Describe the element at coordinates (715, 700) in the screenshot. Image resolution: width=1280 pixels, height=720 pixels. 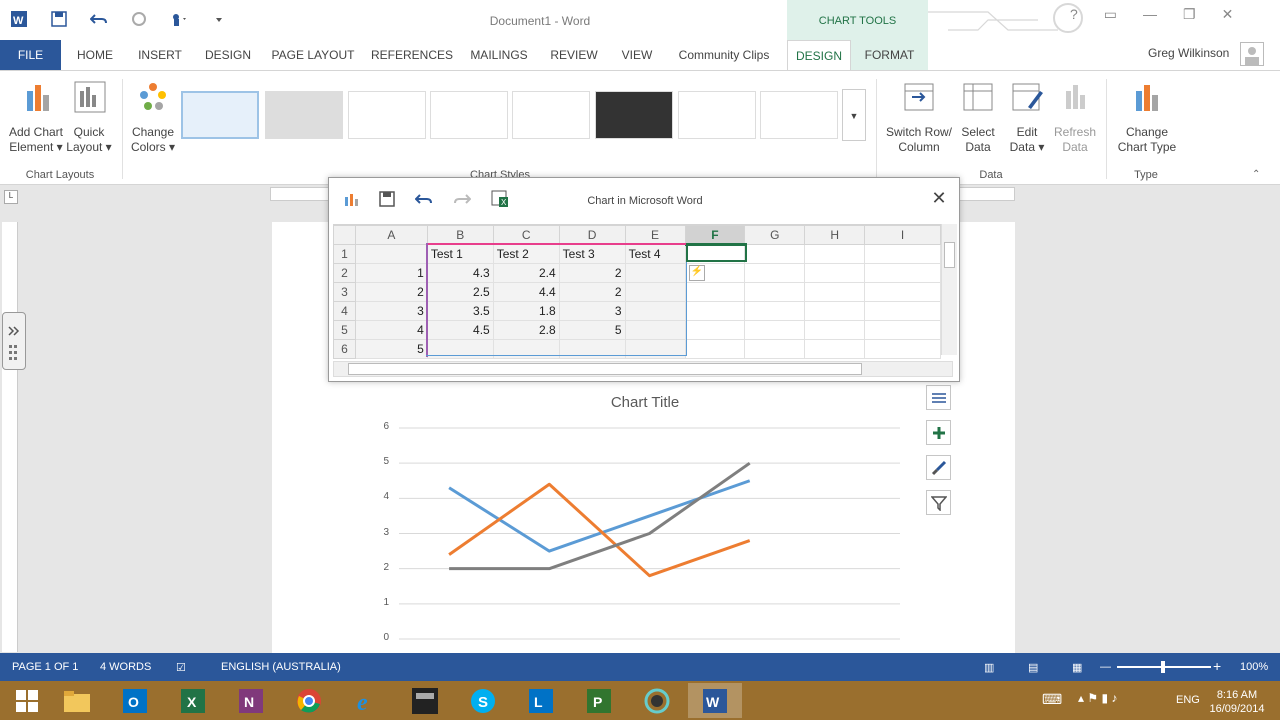
I see `taskbar-word: W` at that location.